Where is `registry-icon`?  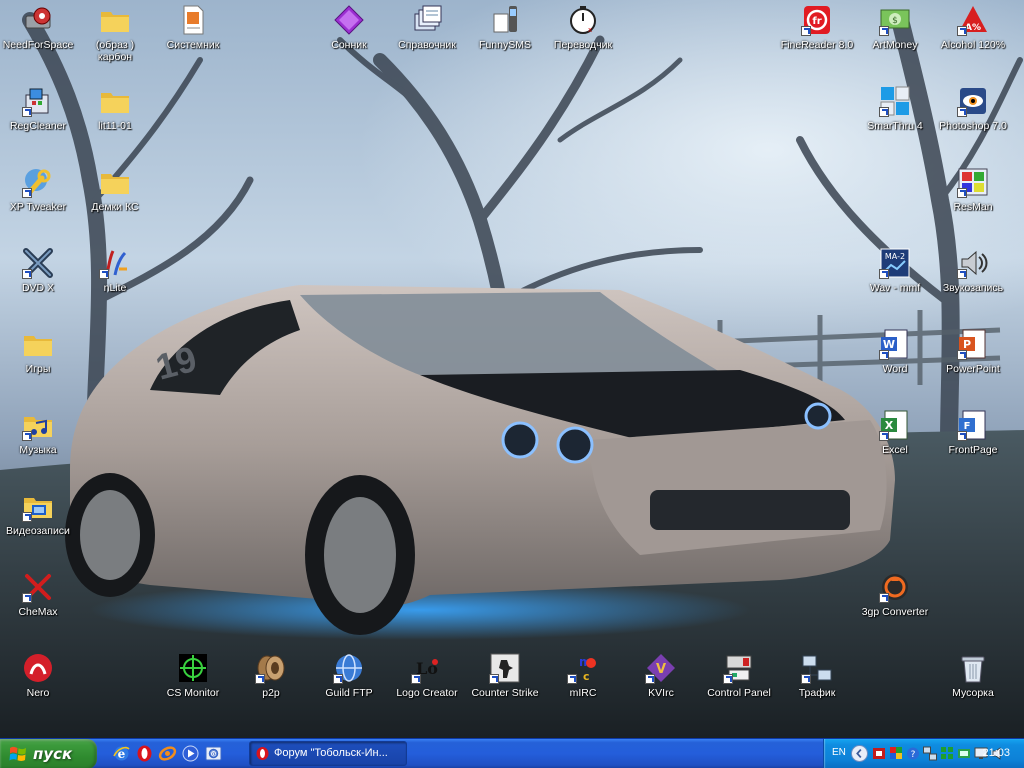 registry-icon is located at coordinates (38, 101).